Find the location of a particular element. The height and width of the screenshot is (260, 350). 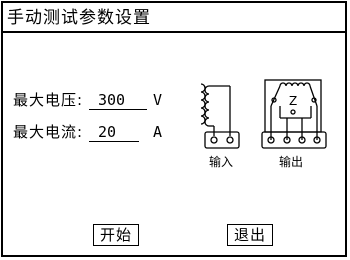

input-coil-icon is located at coordinates (205, 105).